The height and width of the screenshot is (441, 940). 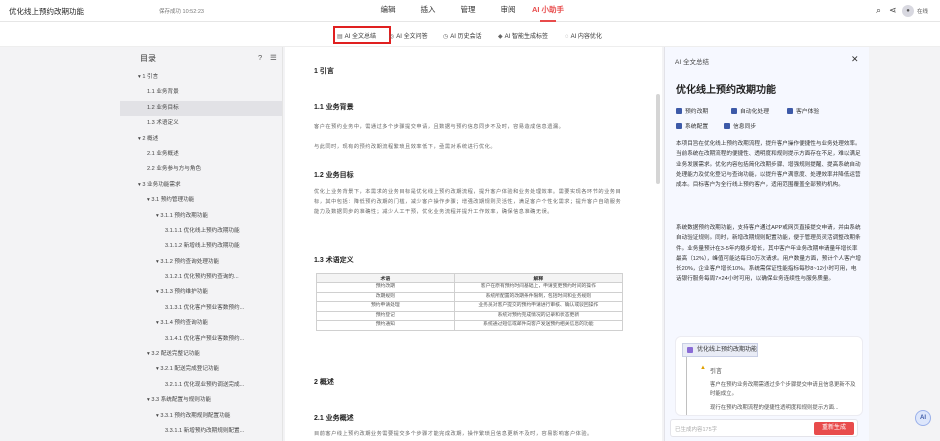 What do you see at coordinates (201, 185) in the screenshot?
I see `toc-item: ▾ 3 业务功能需求` at bounding box center [201, 185].